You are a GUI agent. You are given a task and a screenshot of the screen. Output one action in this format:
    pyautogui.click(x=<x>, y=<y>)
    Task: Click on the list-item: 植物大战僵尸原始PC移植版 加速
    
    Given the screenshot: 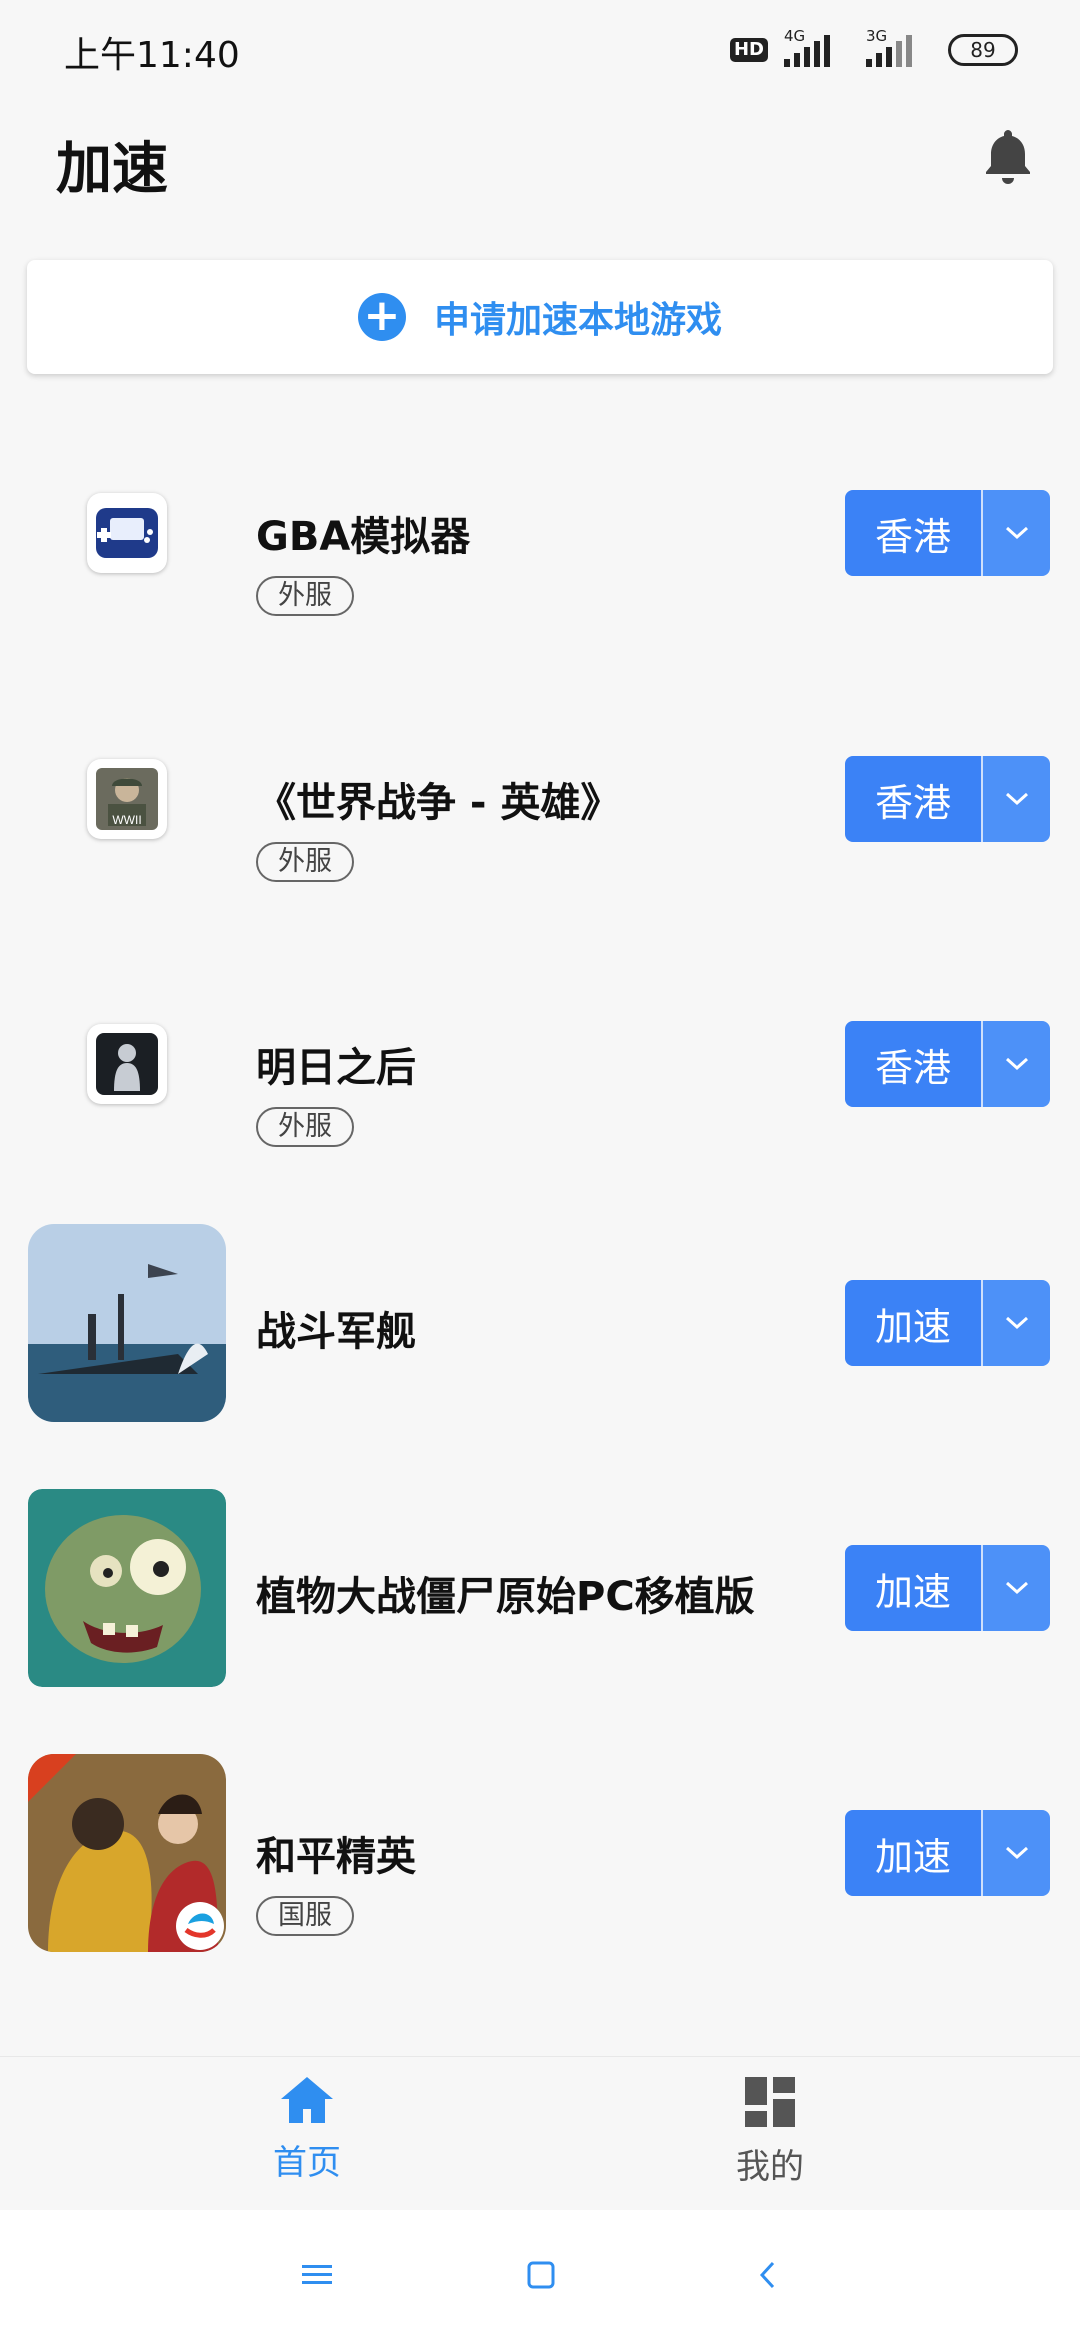 What is the action you would take?
    pyautogui.click(x=540, y=1589)
    